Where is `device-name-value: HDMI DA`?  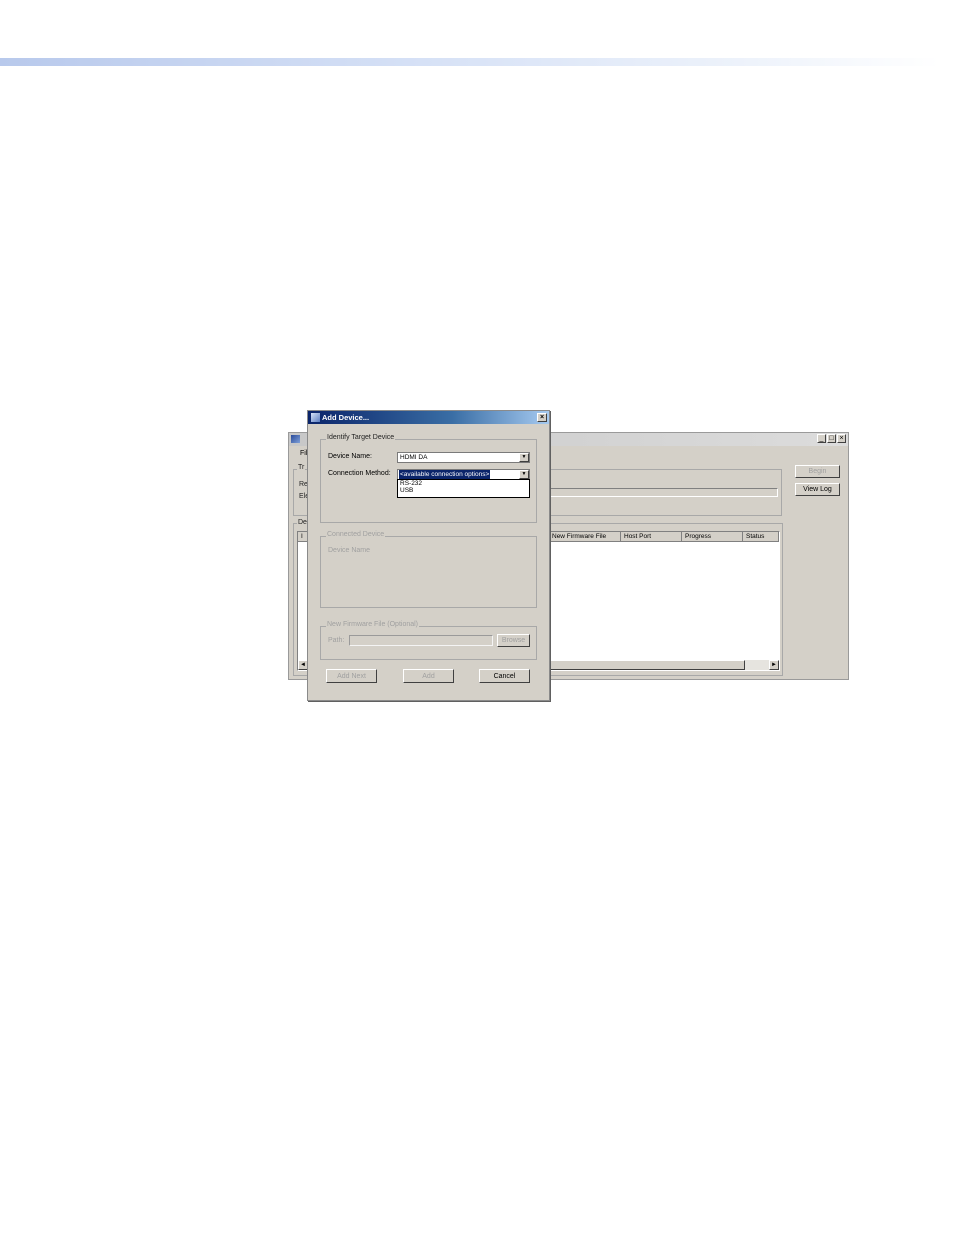
device-name-value: HDMI DA is located at coordinates (414, 457).